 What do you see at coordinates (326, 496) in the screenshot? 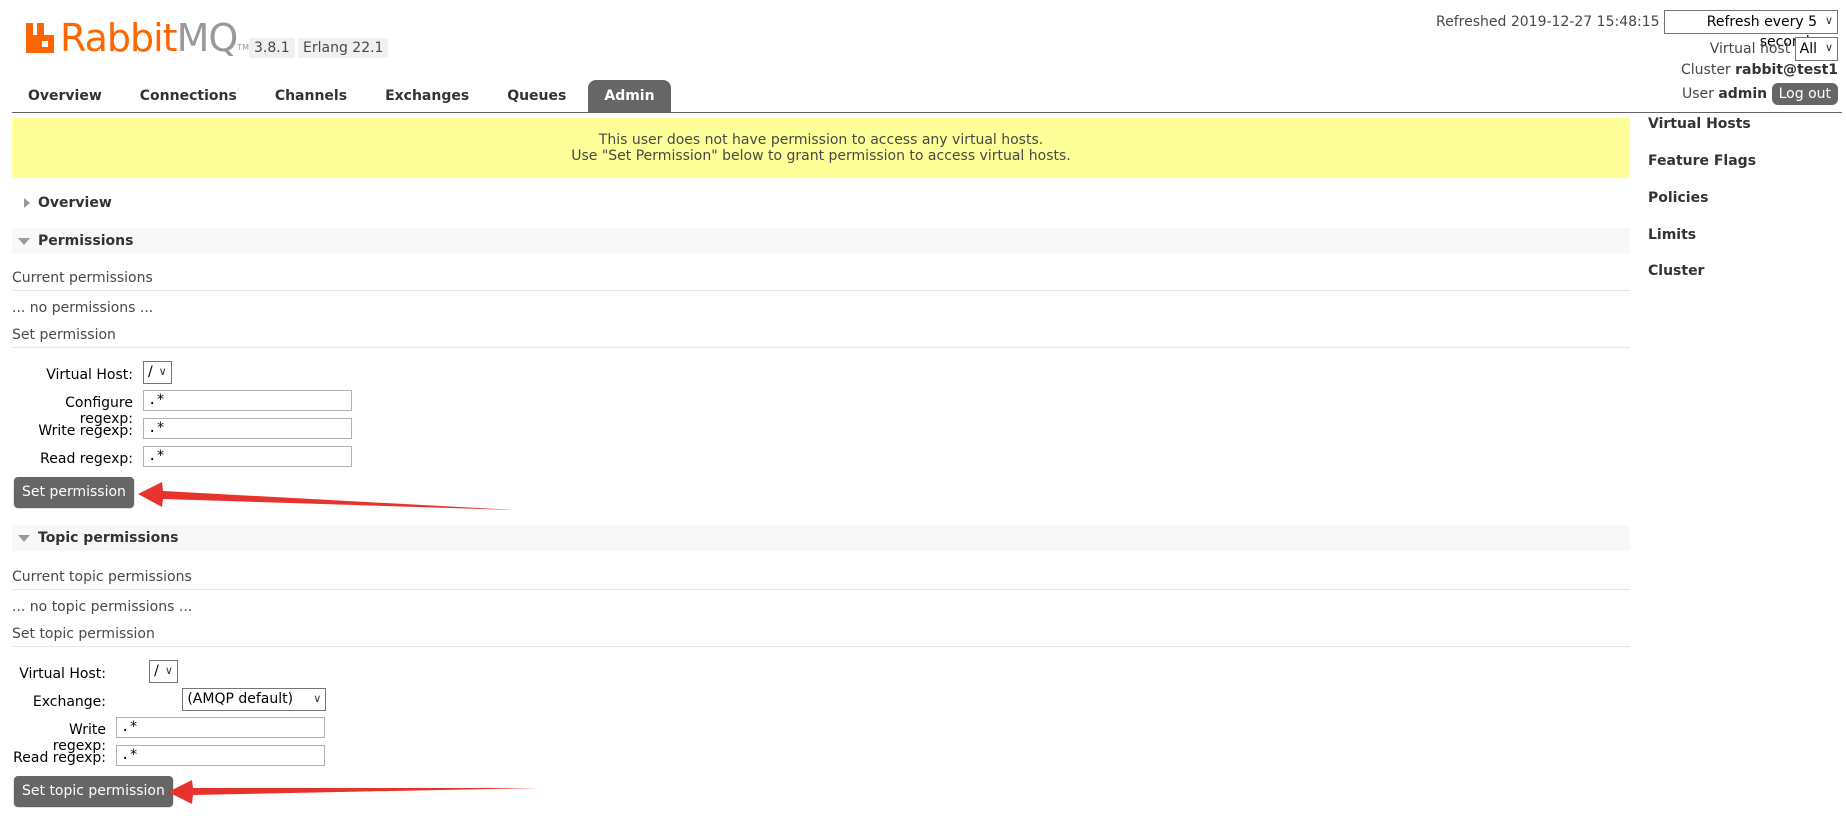
I see `arrow-to-set-permission` at bounding box center [326, 496].